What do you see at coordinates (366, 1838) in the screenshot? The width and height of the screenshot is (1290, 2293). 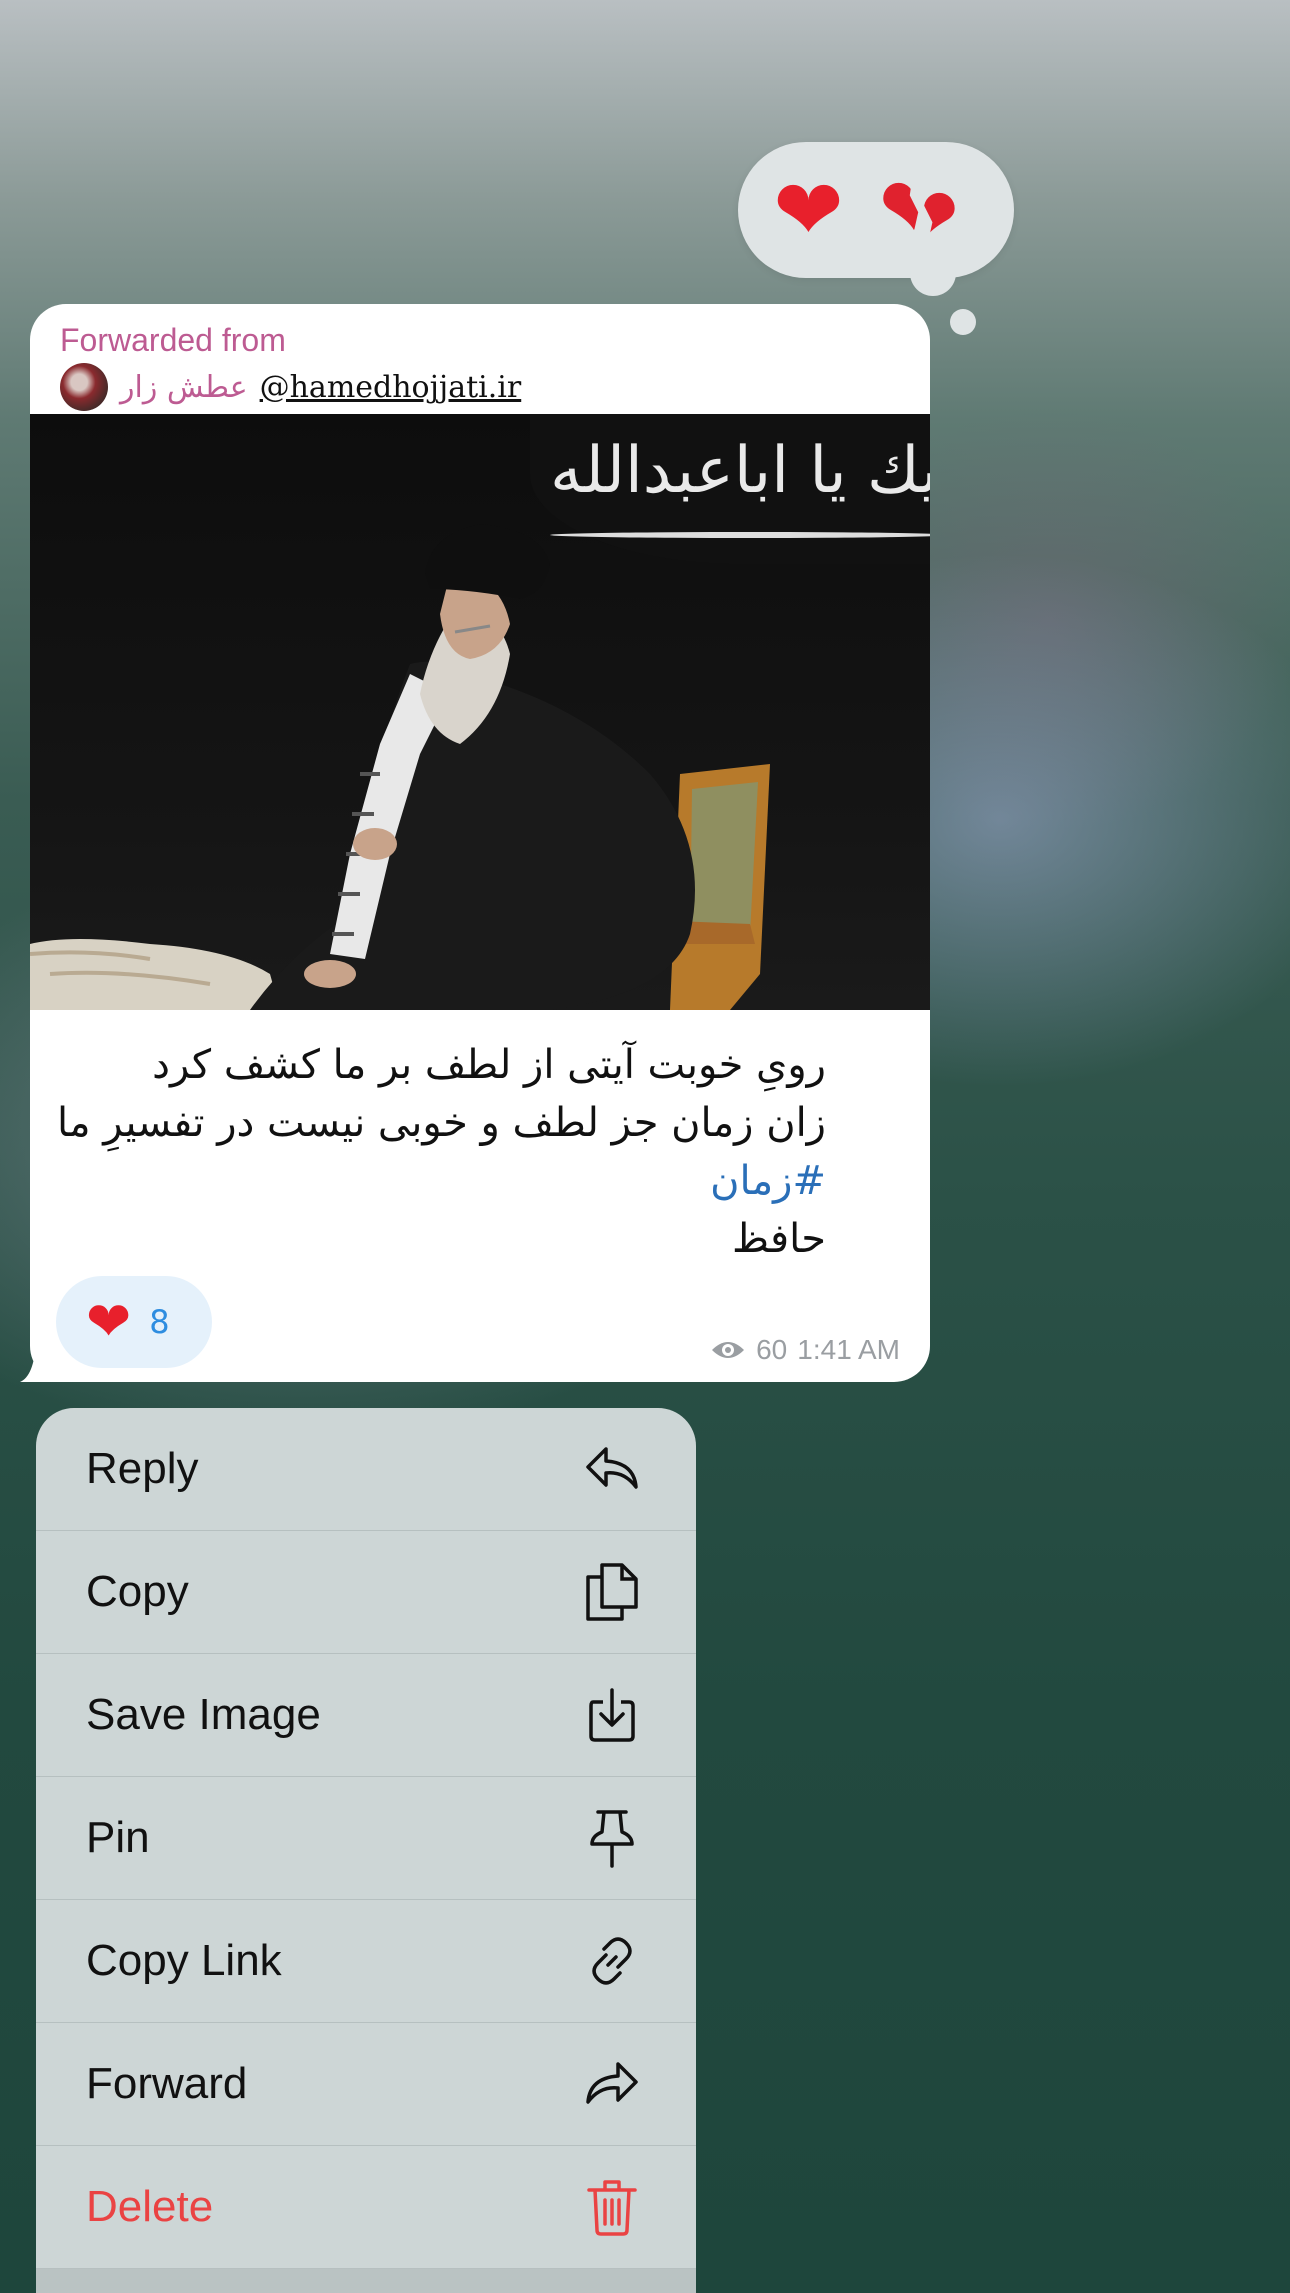 I see `menu-item-pin: Pin` at bounding box center [366, 1838].